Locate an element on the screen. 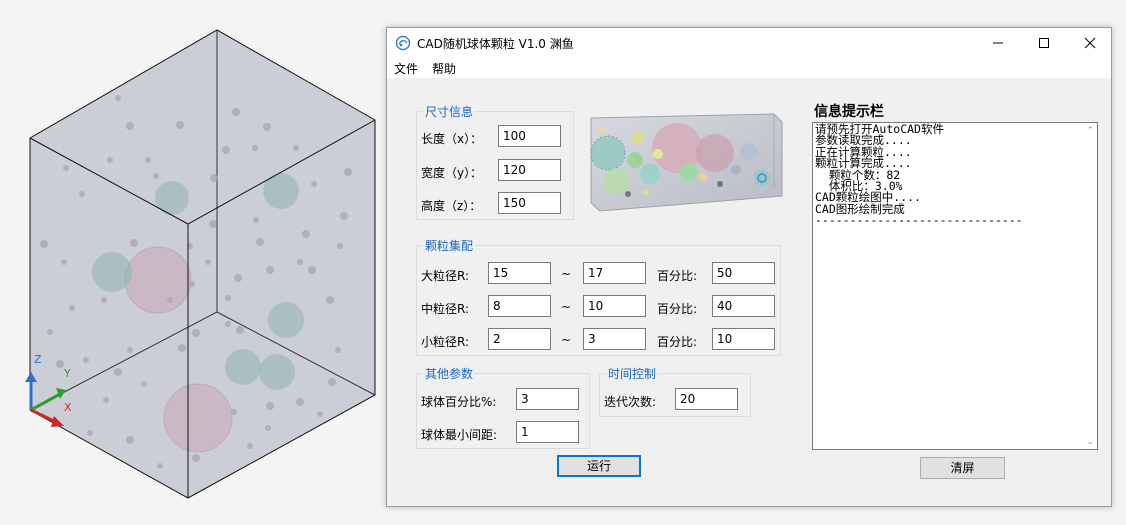 The width and height of the screenshot is (1126, 525). maximize-icon is located at coordinates (1044, 43).